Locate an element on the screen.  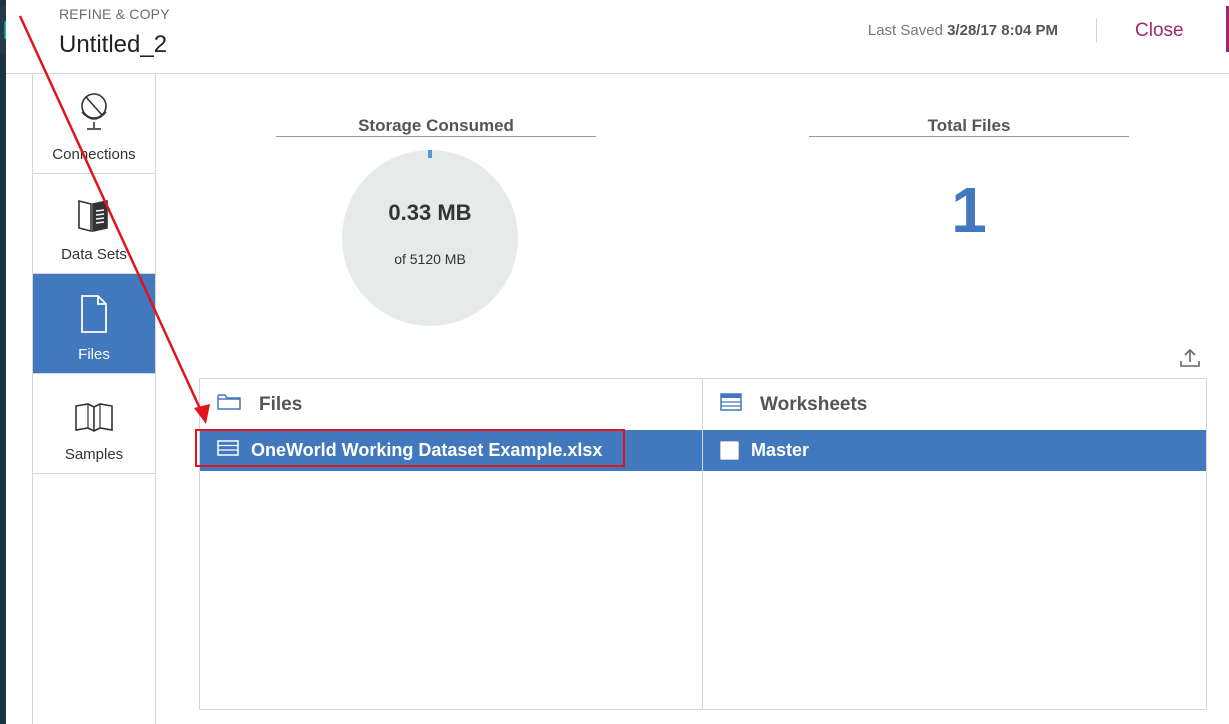
files-header-label: Files is located at coordinates (281, 404).